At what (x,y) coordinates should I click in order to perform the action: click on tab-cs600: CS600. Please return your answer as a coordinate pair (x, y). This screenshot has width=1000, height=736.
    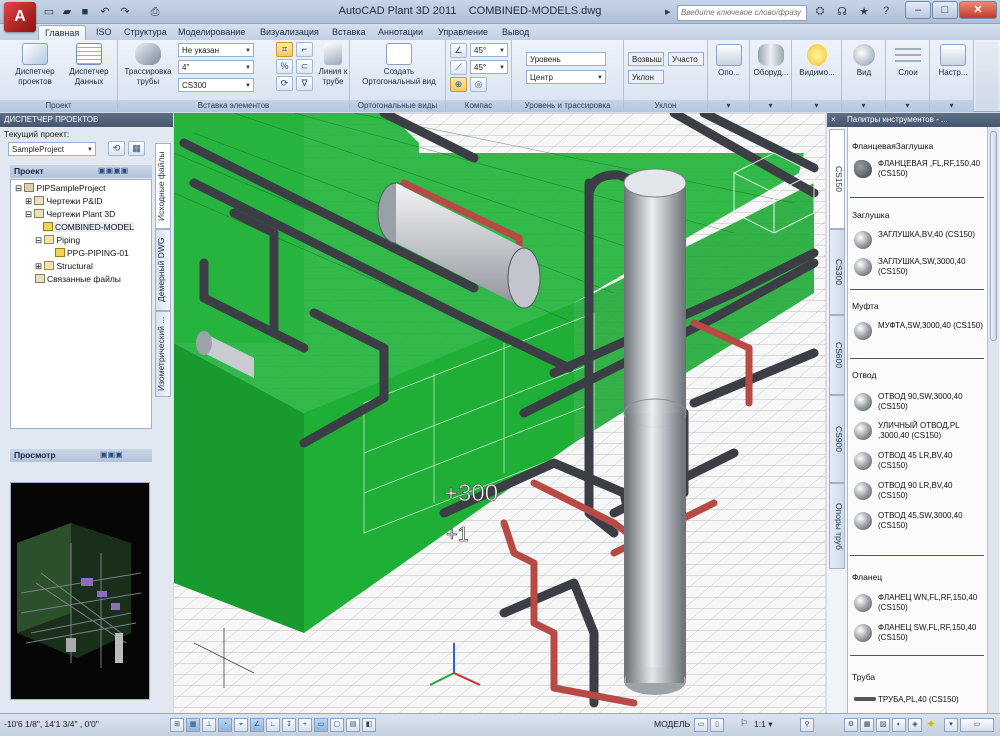
    Looking at the image, I should click on (837, 355).